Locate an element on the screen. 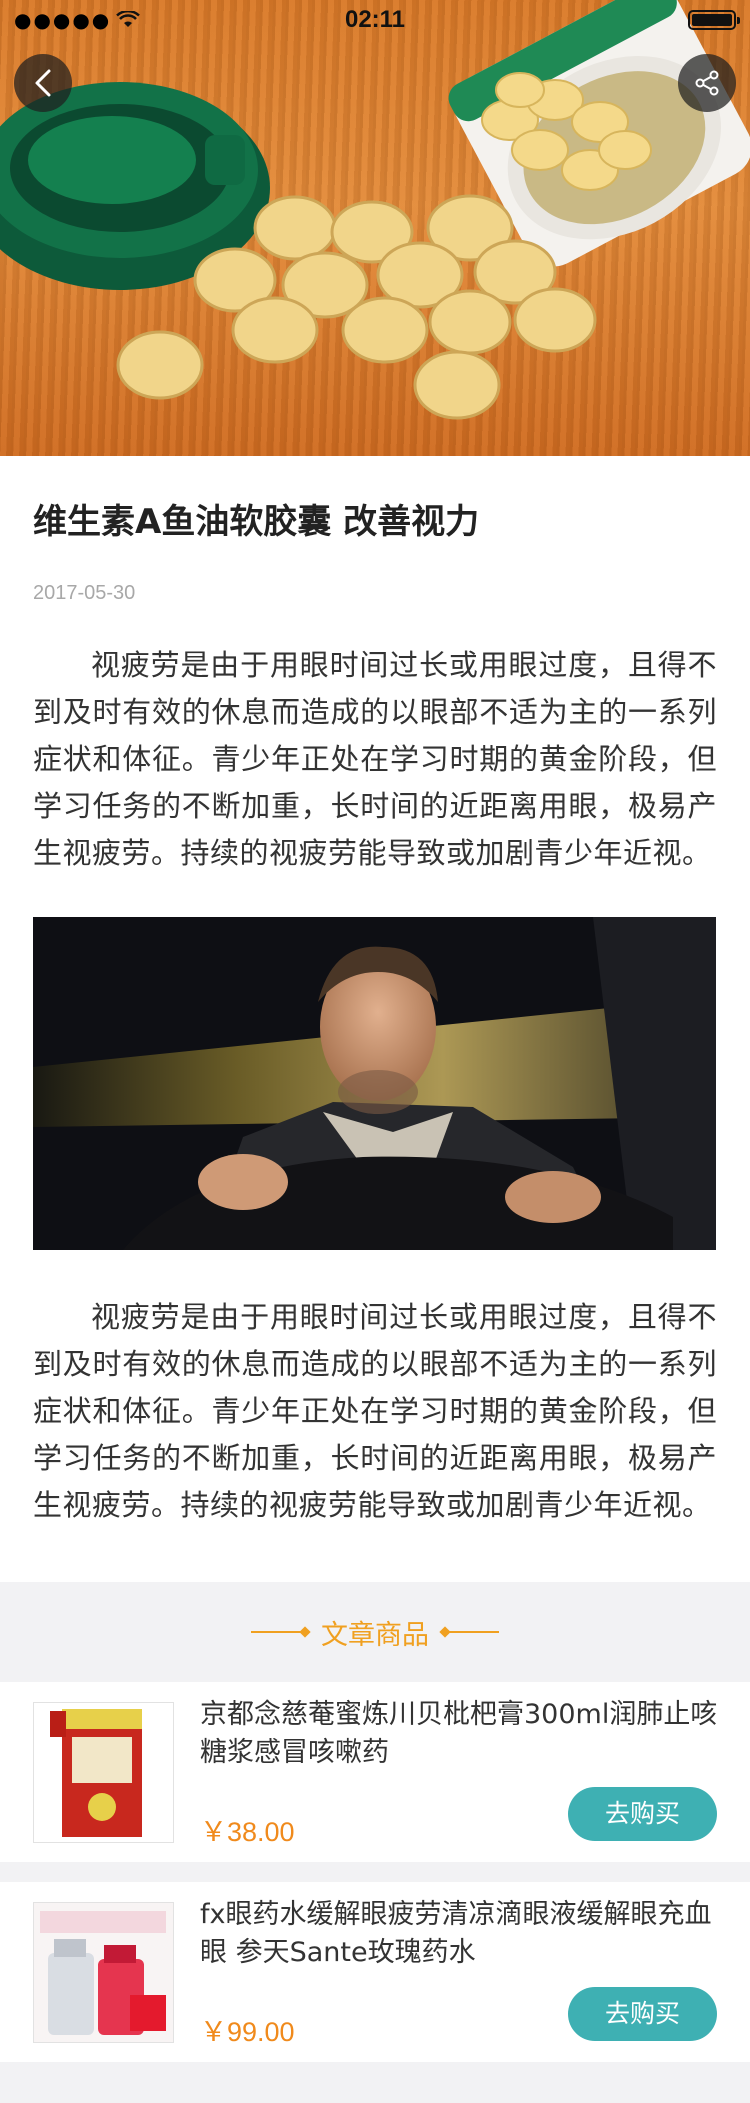  products-section-header: 文章商品 is located at coordinates (375, 1632).